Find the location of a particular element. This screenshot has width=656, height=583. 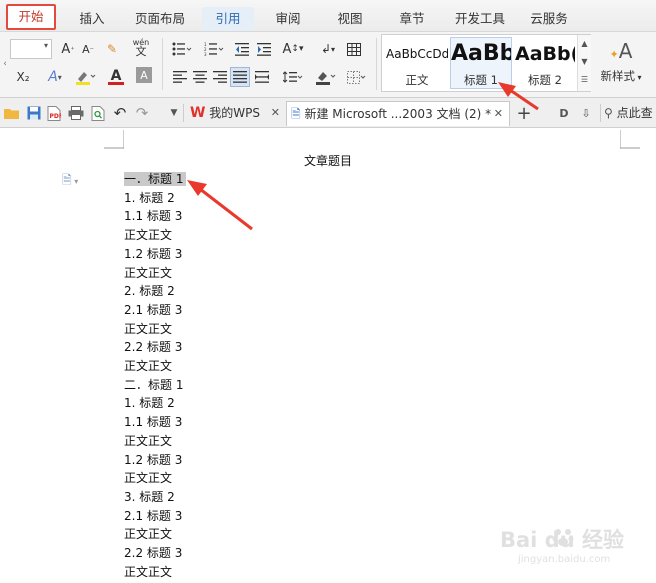

watermark: Bai du 经验 jingyan.baidu.com is located at coordinates (575, 550).